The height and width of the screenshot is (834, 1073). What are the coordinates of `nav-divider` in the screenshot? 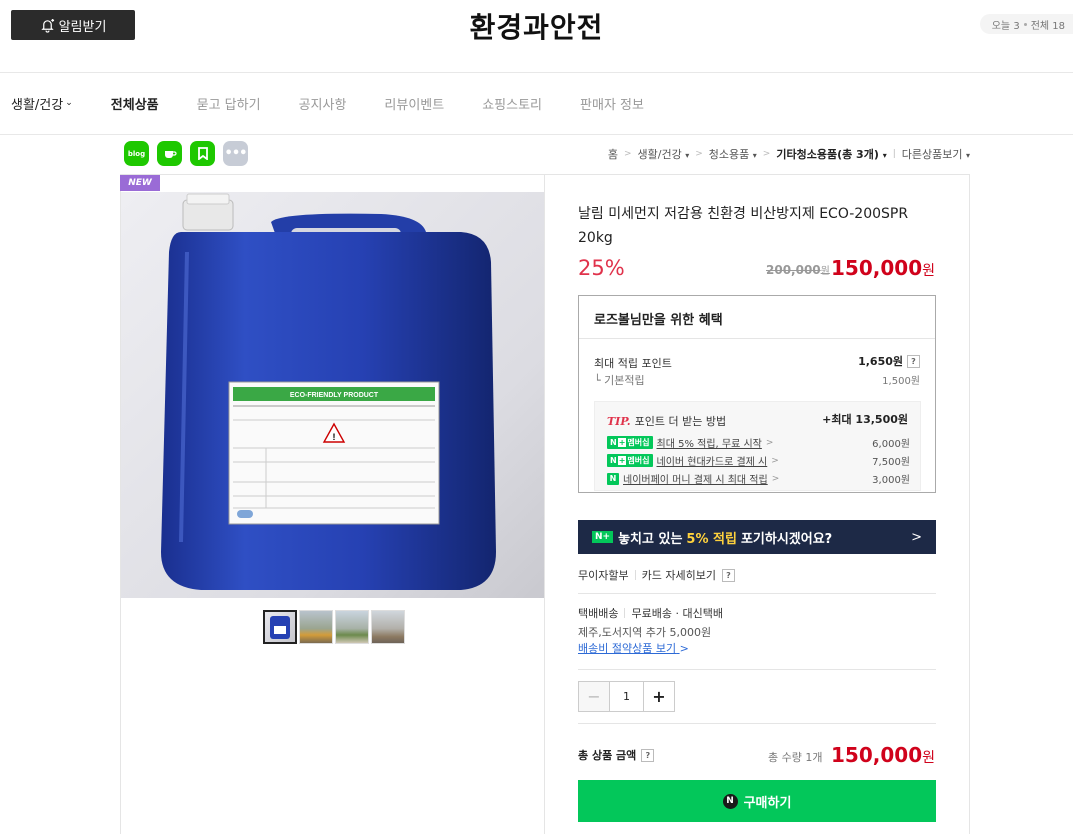 It's located at (536, 134).